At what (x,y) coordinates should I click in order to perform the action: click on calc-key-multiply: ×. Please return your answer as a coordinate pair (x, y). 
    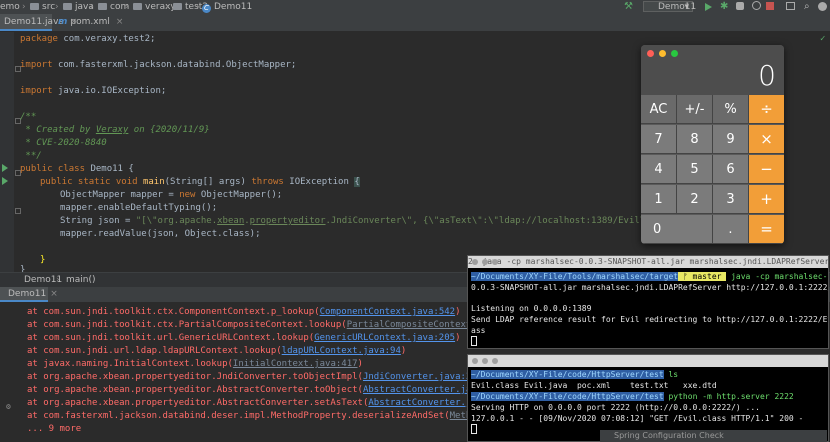
    Looking at the image, I should click on (766, 139).